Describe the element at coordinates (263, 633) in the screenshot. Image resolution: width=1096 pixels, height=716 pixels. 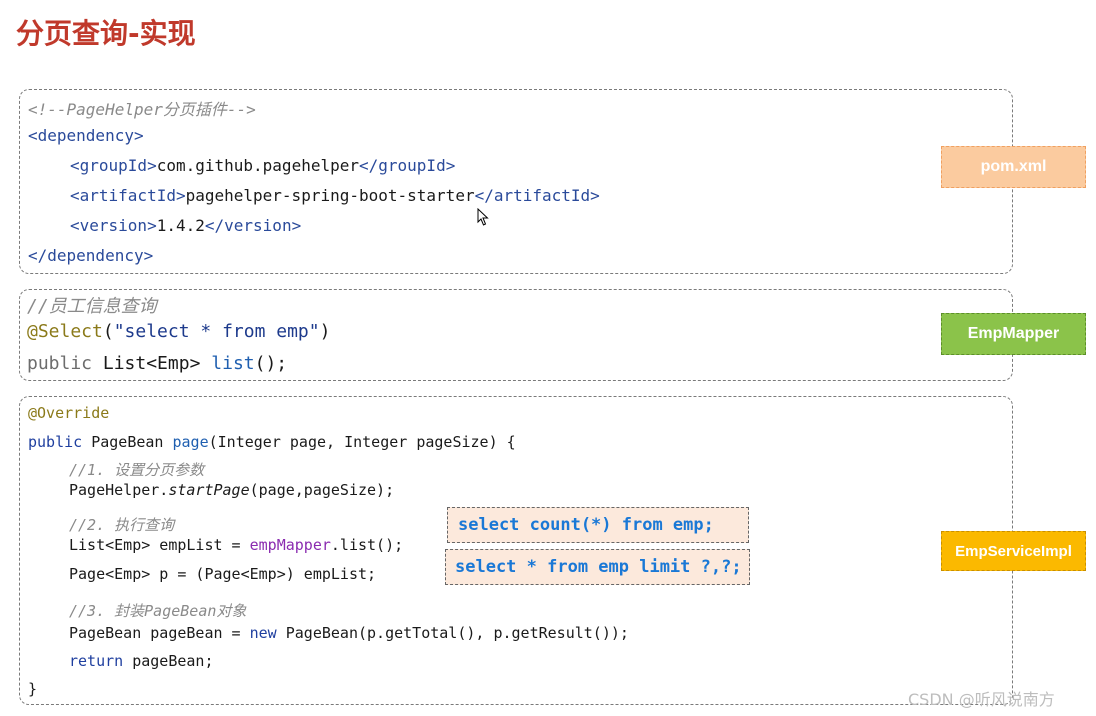
I see `new-keyword: new` at that location.